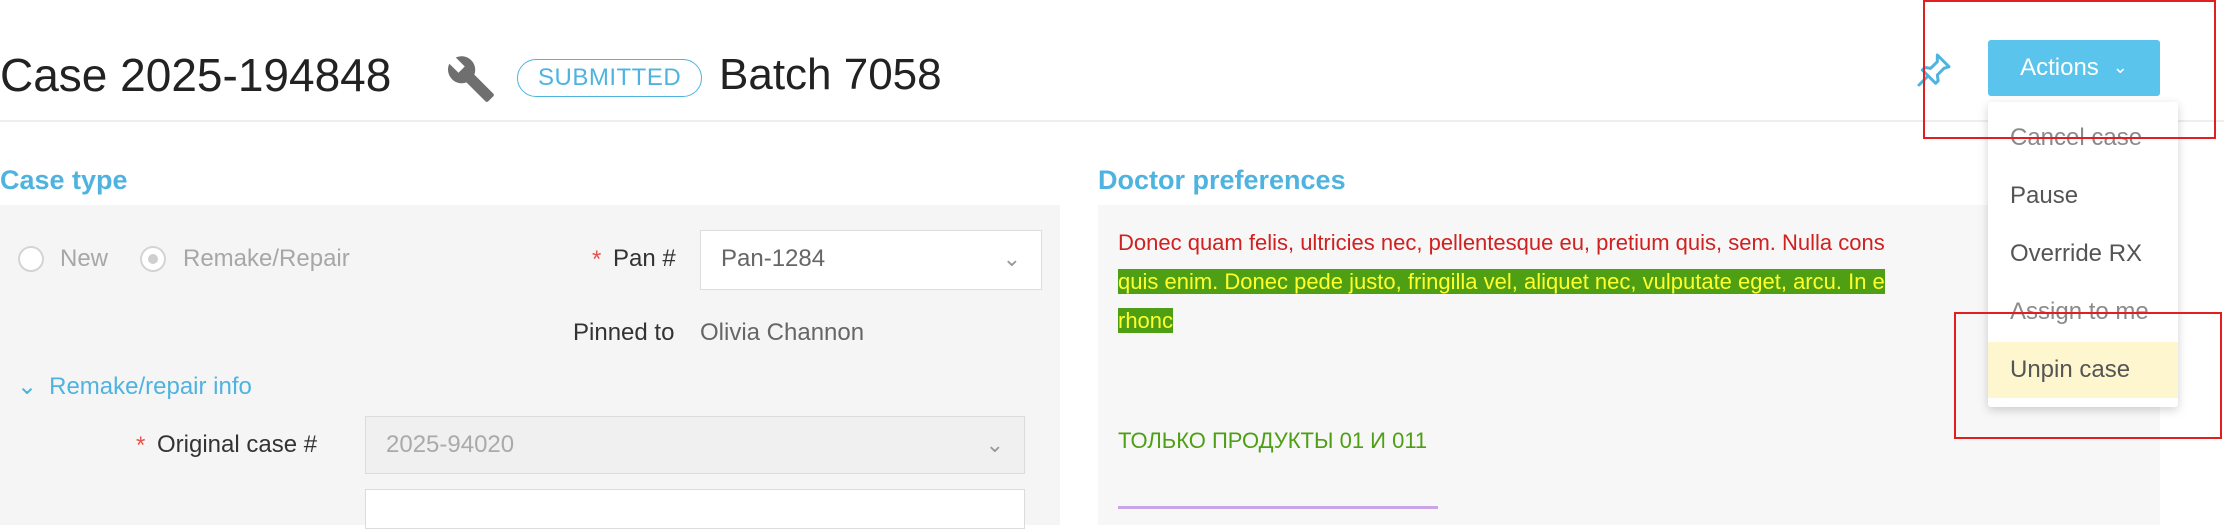  What do you see at coordinates (624, 332) in the screenshot?
I see `pinned-label: Pinned to` at bounding box center [624, 332].